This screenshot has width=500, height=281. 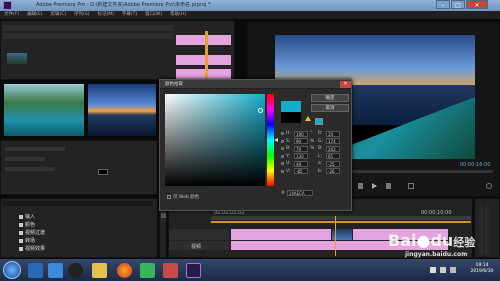 I want to click on track-label: 视频, so click(x=196, y=247).